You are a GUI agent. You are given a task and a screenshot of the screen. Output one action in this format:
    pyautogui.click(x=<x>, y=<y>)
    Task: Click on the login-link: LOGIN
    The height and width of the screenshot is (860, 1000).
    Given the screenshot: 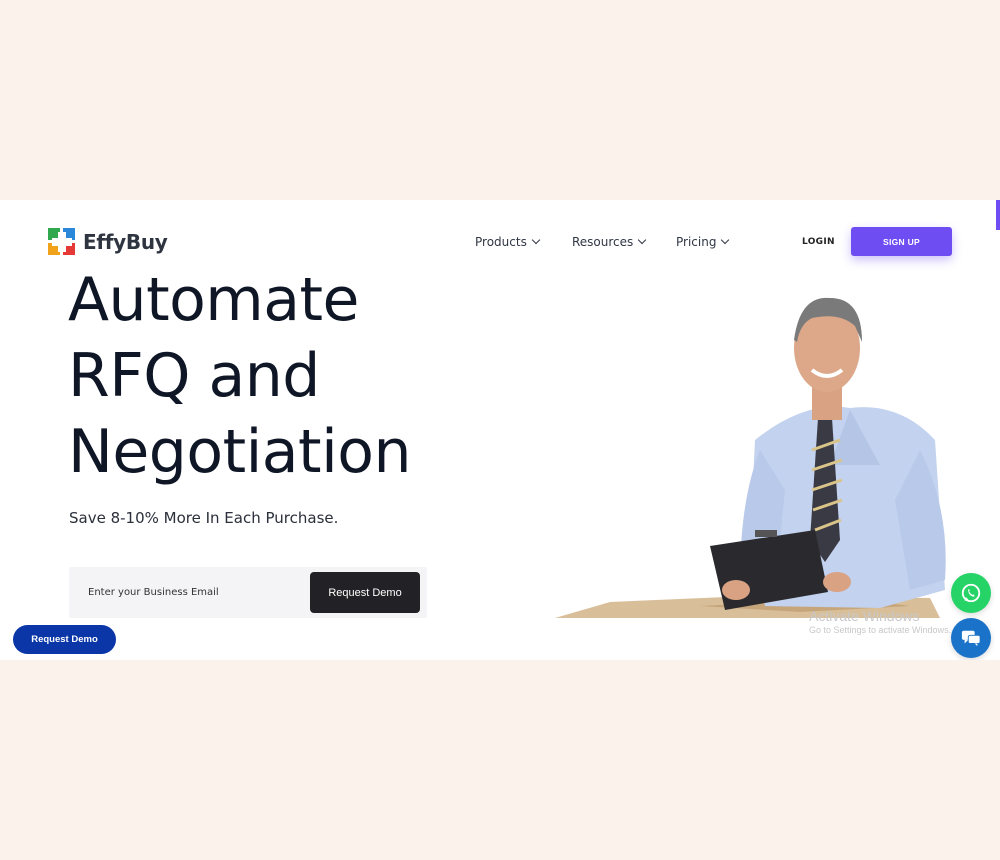 What is the action you would take?
    pyautogui.click(x=818, y=242)
    